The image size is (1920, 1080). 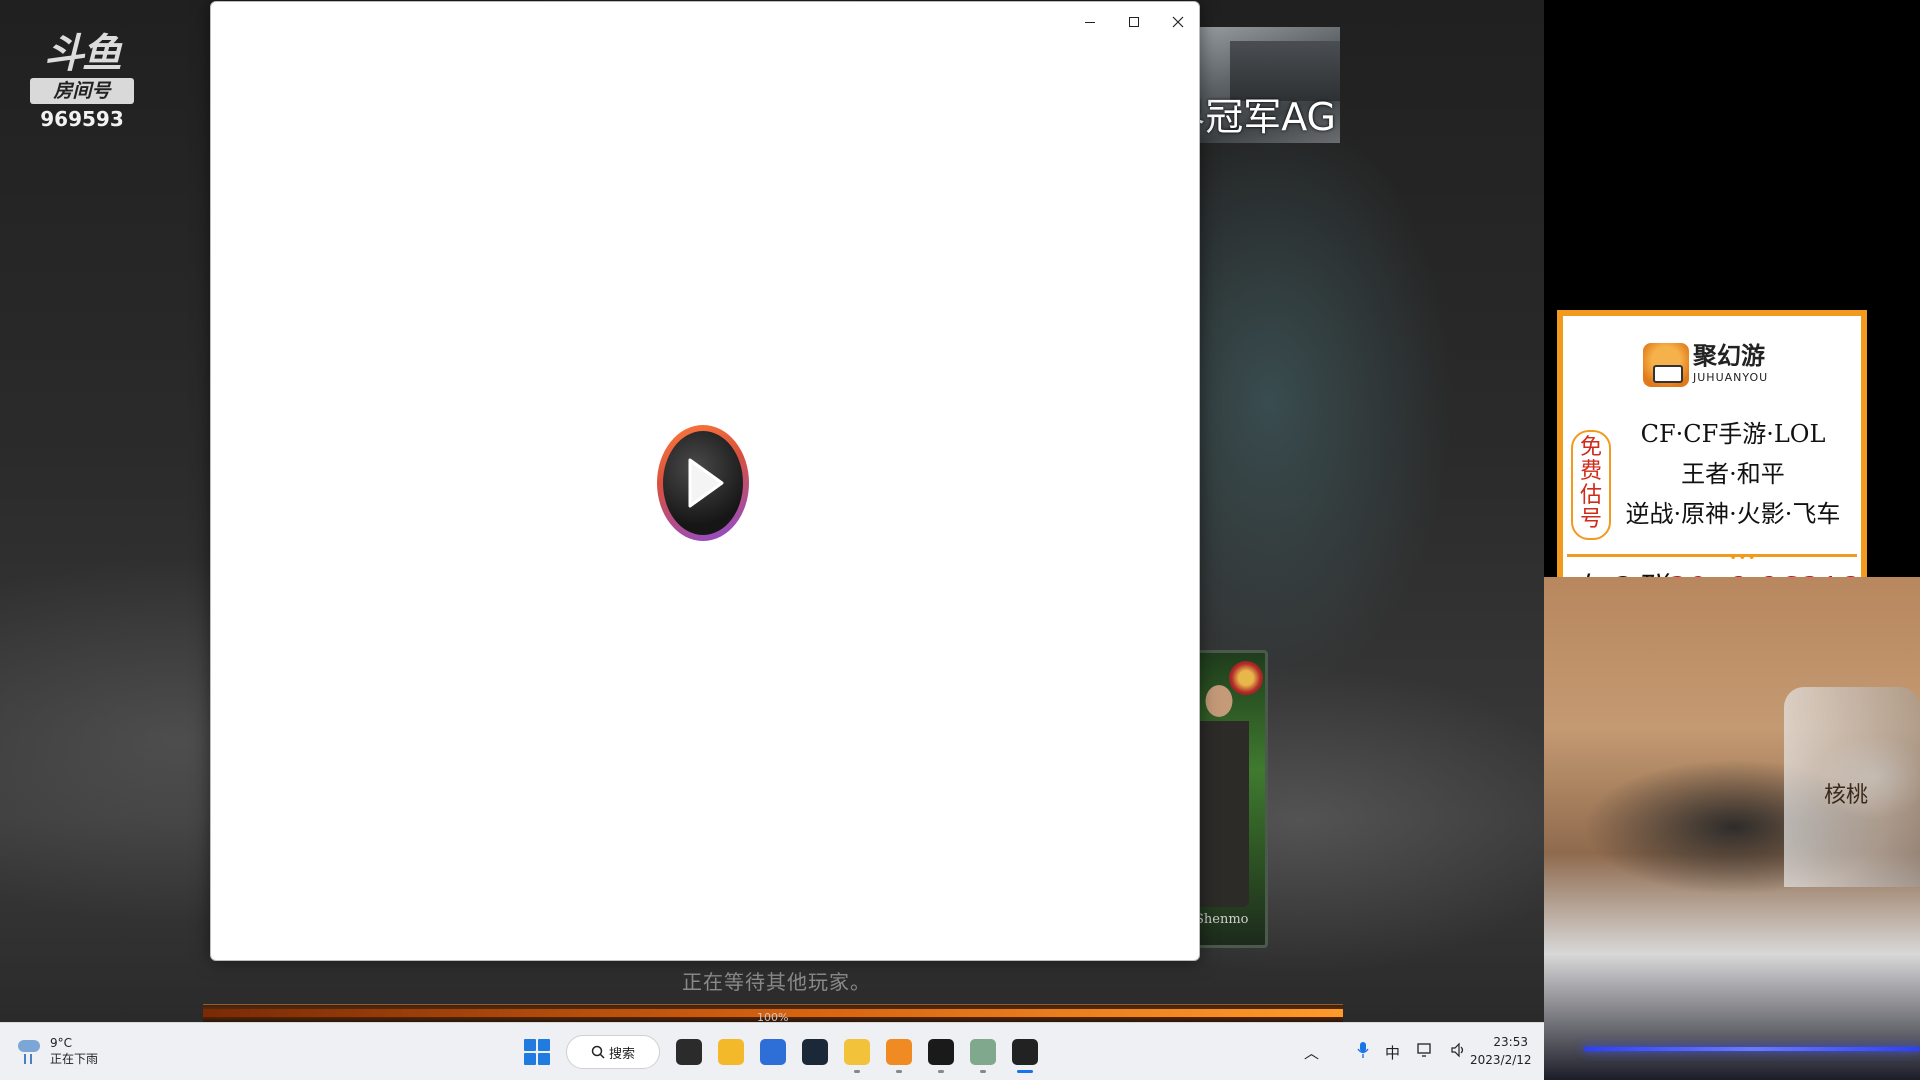 I want to click on app-orange-icon, so click(x=899, y=1052).